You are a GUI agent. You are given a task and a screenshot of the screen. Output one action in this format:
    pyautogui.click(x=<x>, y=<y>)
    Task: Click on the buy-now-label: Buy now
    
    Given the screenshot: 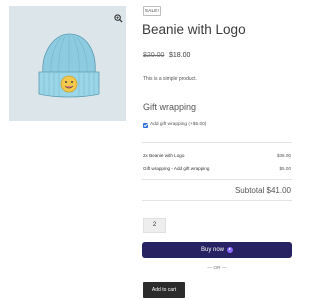 What is the action you would take?
    pyautogui.click(x=212, y=250)
    